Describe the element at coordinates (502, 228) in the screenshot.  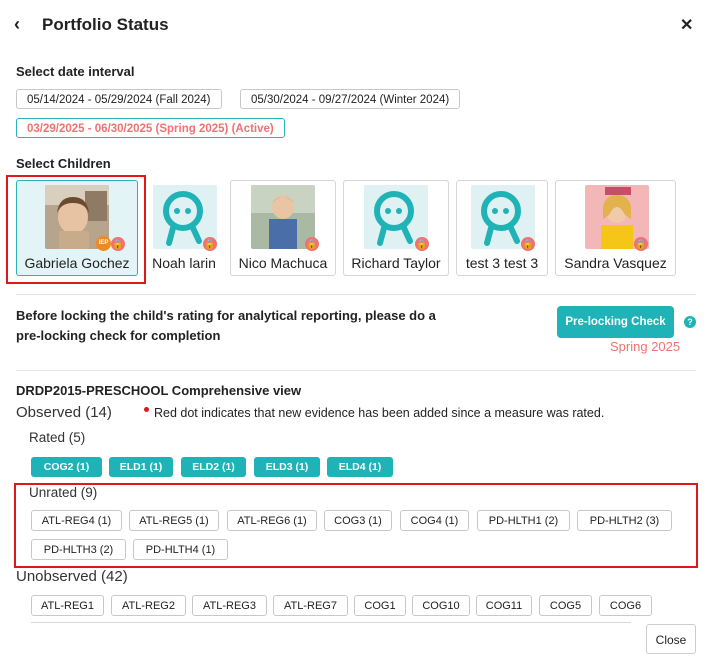
I see `child-card-test-3: 🔒 test 3 test 3` at that location.